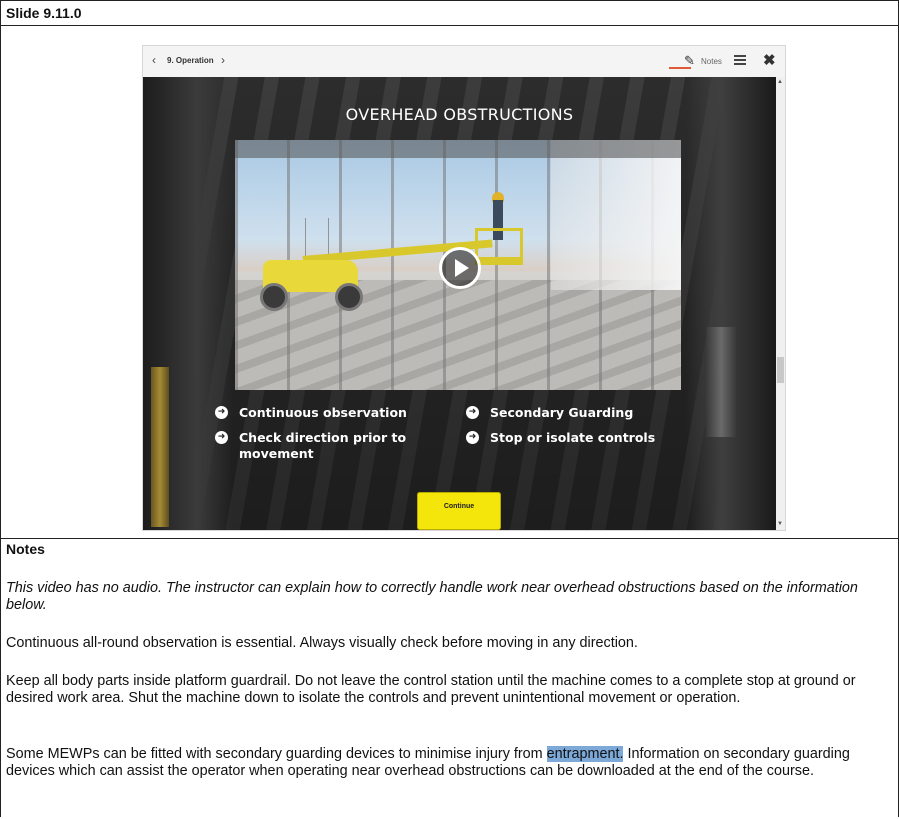 This screenshot has width=899, height=819. Describe the element at coordinates (780, 524) in the screenshot. I see `scroll-down-icon: ▼` at that location.